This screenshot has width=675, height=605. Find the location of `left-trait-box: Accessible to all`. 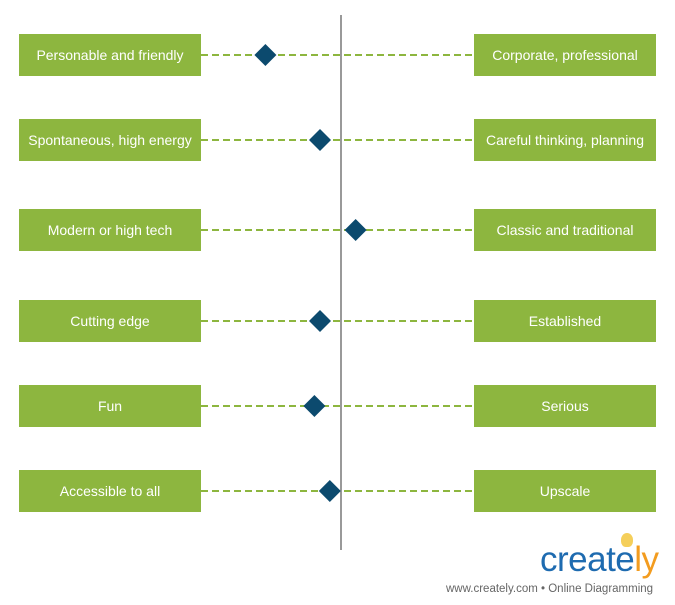

left-trait-box: Accessible to all is located at coordinates (110, 491).